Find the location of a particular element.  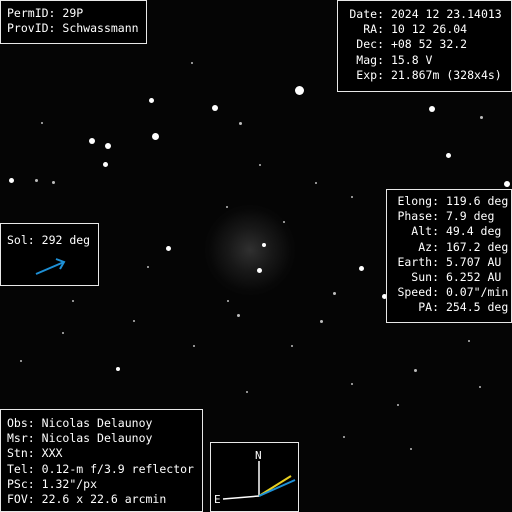

geometry-row: Az: 167.2 deg is located at coordinates (450, 247).